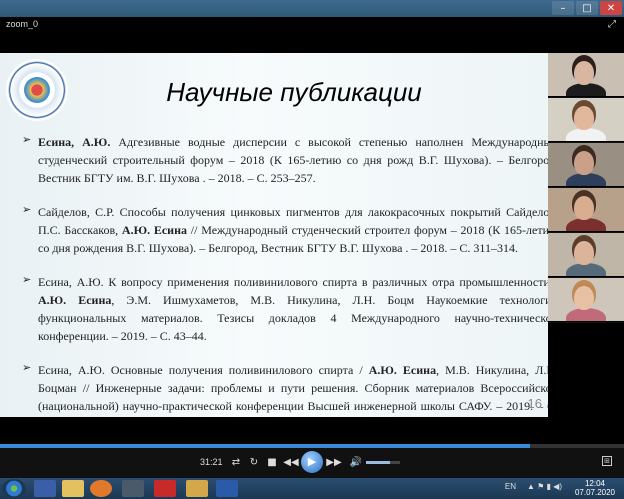 This screenshot has height=499, width=624. I want to click on maximize-button: □, so click(587, 8).